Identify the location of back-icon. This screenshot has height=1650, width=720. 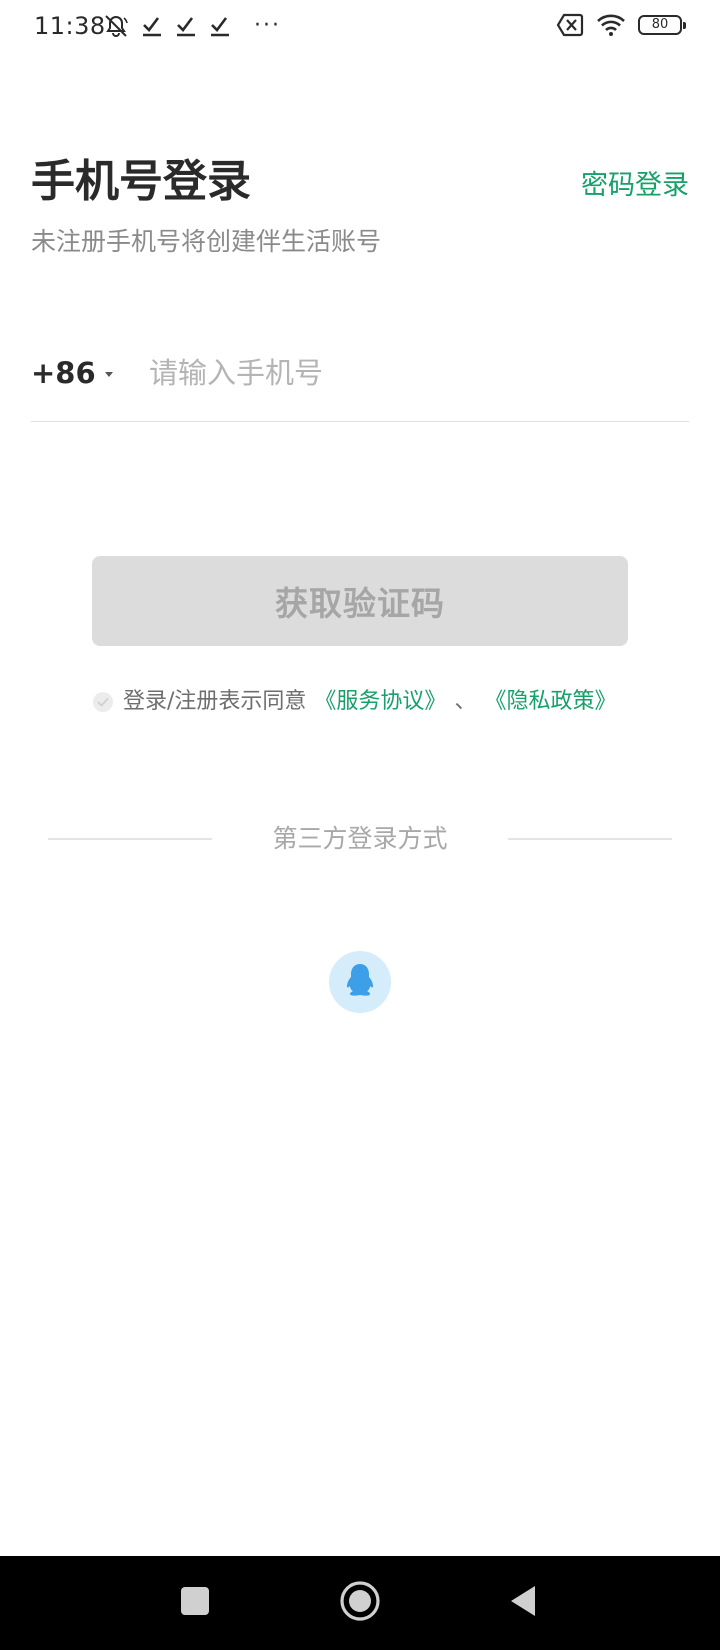
(523, 1603).